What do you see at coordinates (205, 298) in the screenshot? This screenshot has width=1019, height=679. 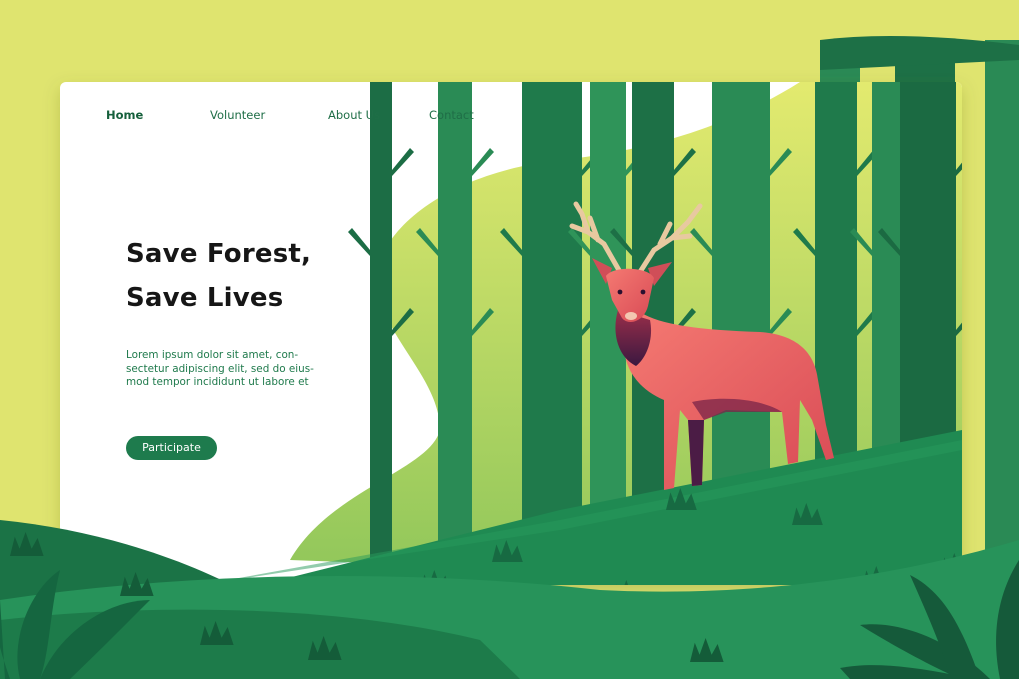 I see `hero-title-line-2: Save Lives` at bounding box center [205, 298].